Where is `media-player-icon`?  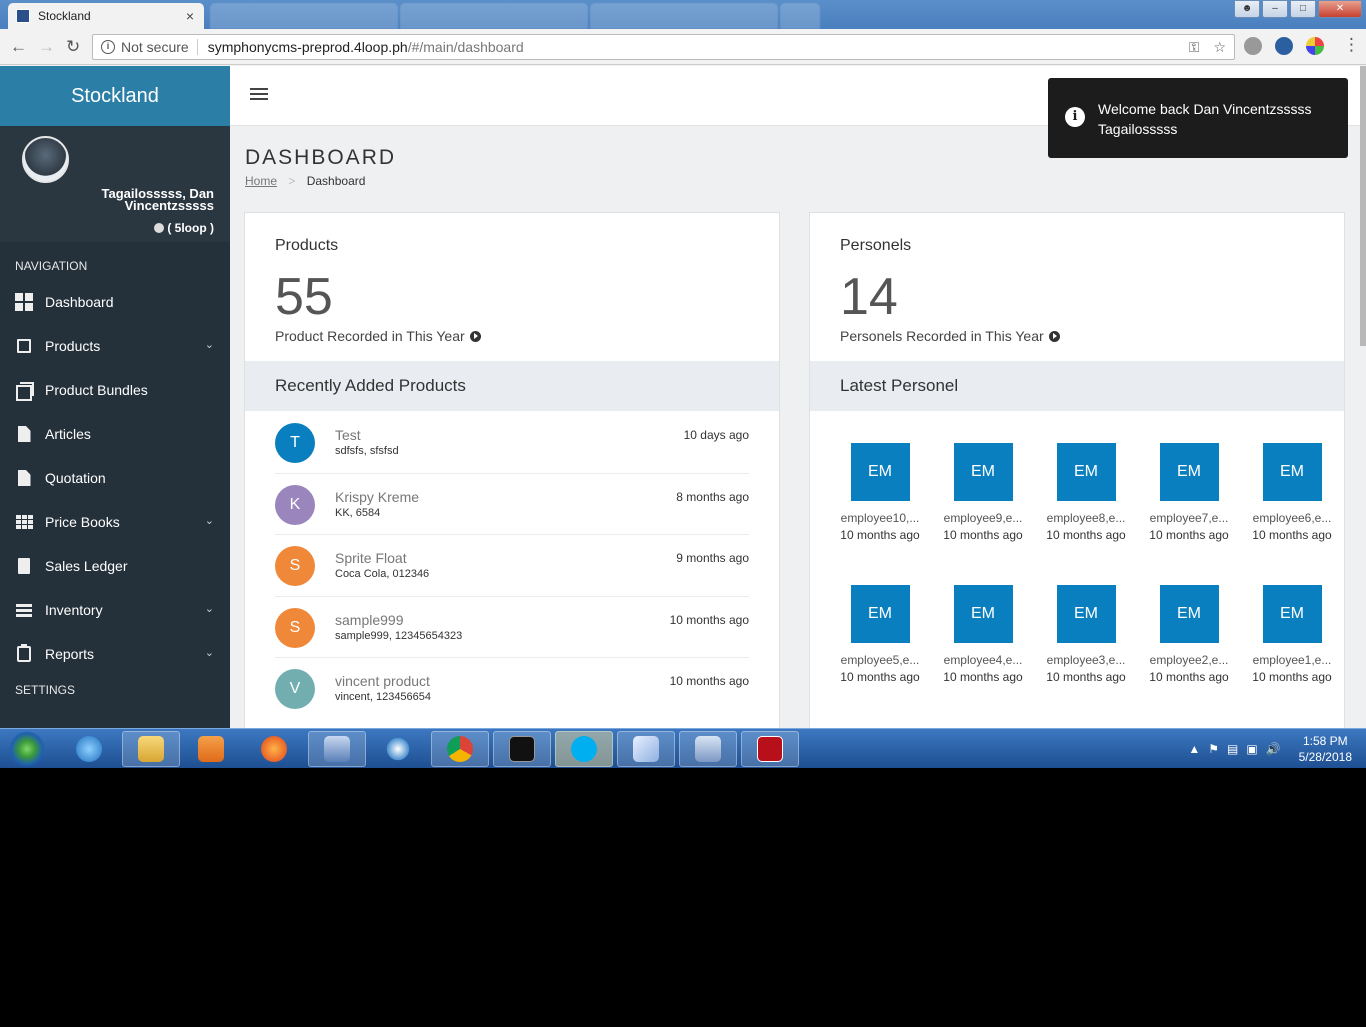
media-player-icon is located at coordinates (211, 749).